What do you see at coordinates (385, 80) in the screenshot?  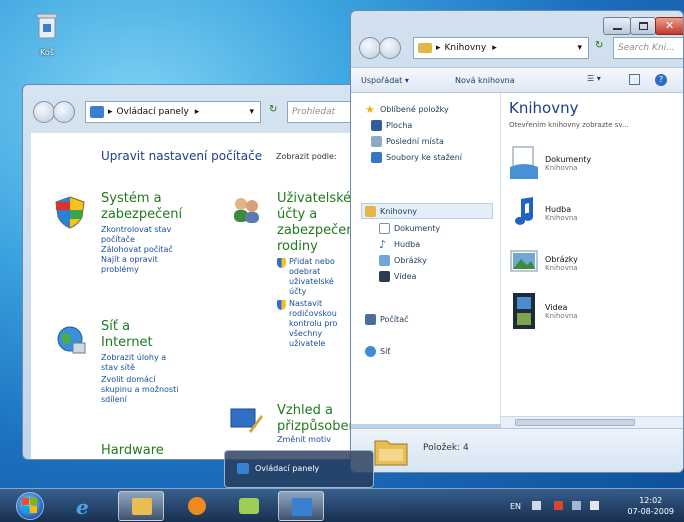 I see `organize-button: Uspořádat ▾` at bounding box center [385, 80].